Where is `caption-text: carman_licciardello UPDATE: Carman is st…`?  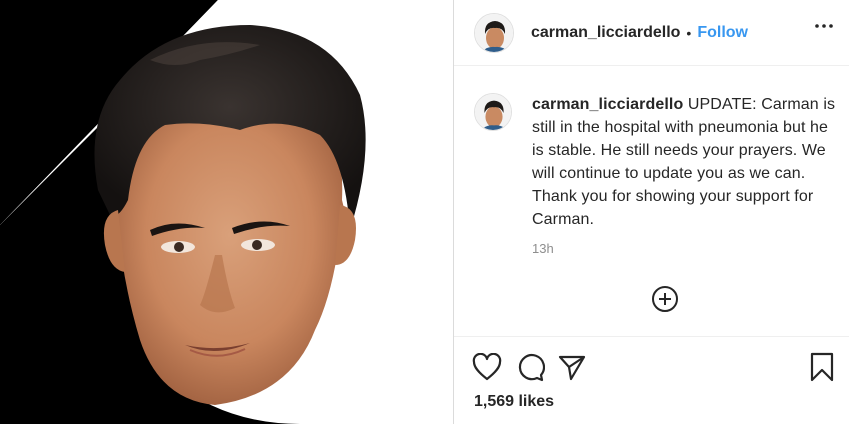 caption-text: carman_licciardello UPDATE: Carman is st… is located at coordinates (687, 162).